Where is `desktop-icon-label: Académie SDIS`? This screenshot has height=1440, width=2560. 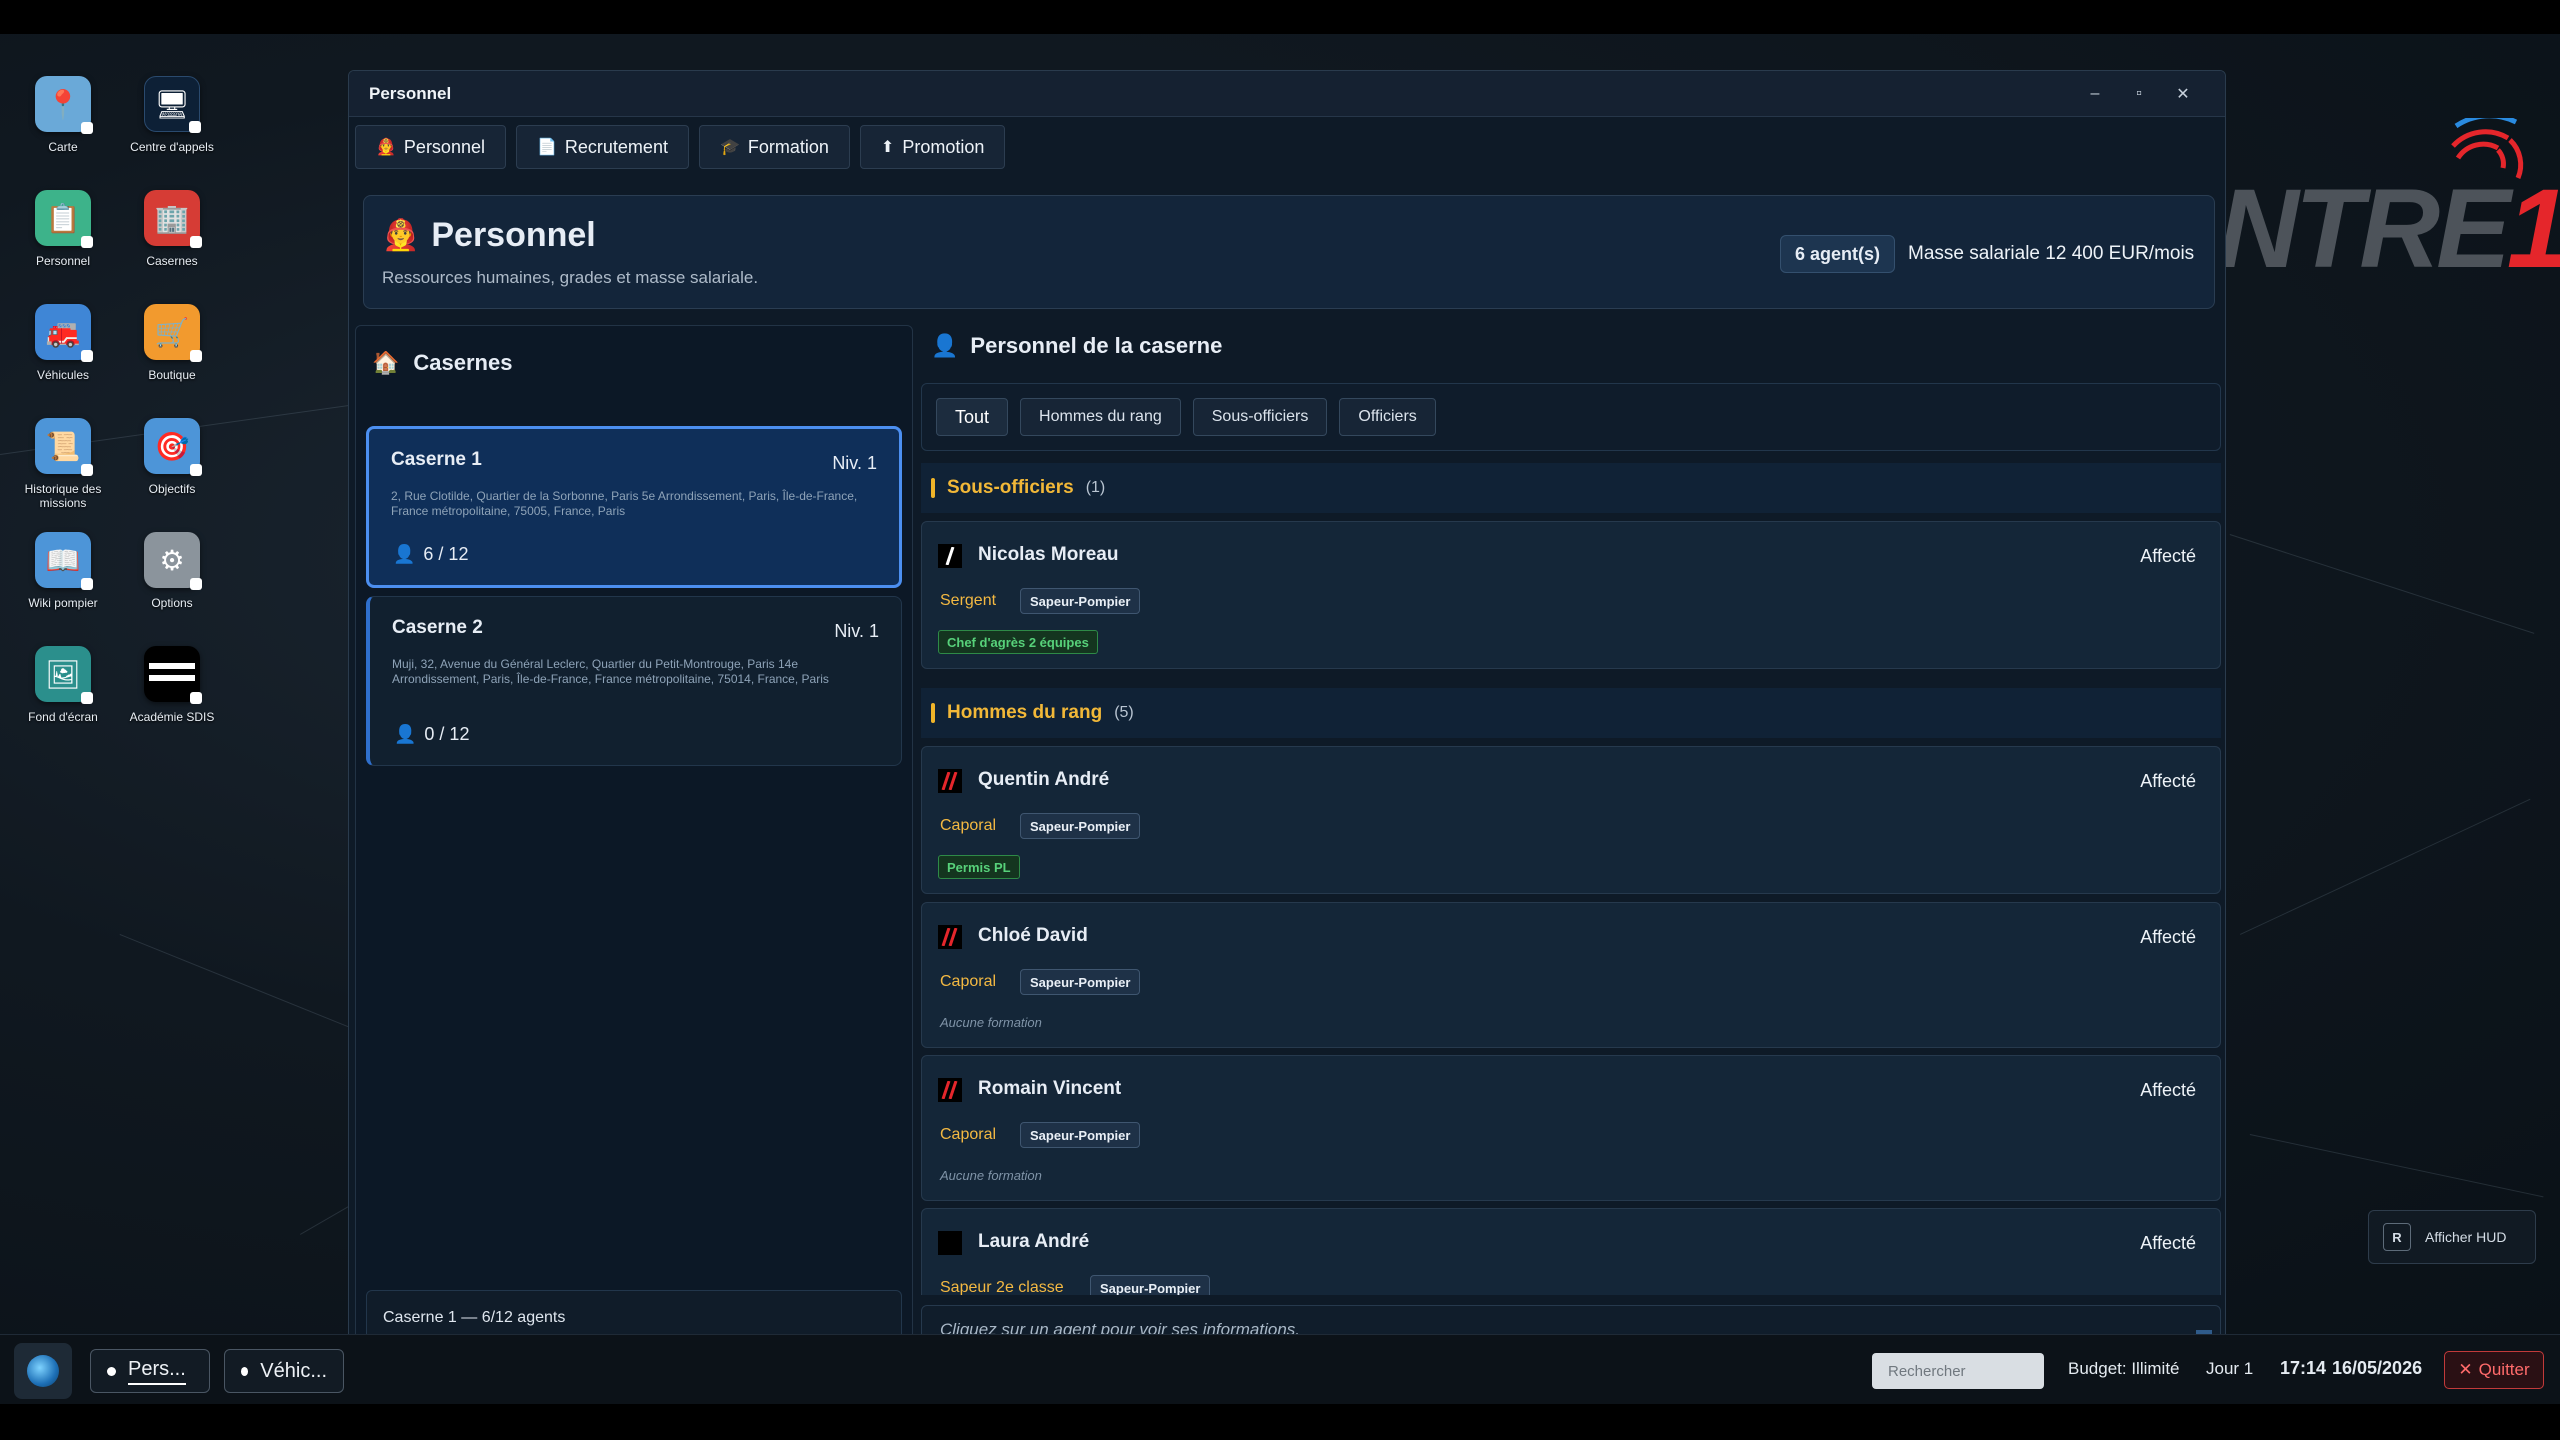 desktop-icon-label: Académie SDIS is located at coordinates (172, 717).